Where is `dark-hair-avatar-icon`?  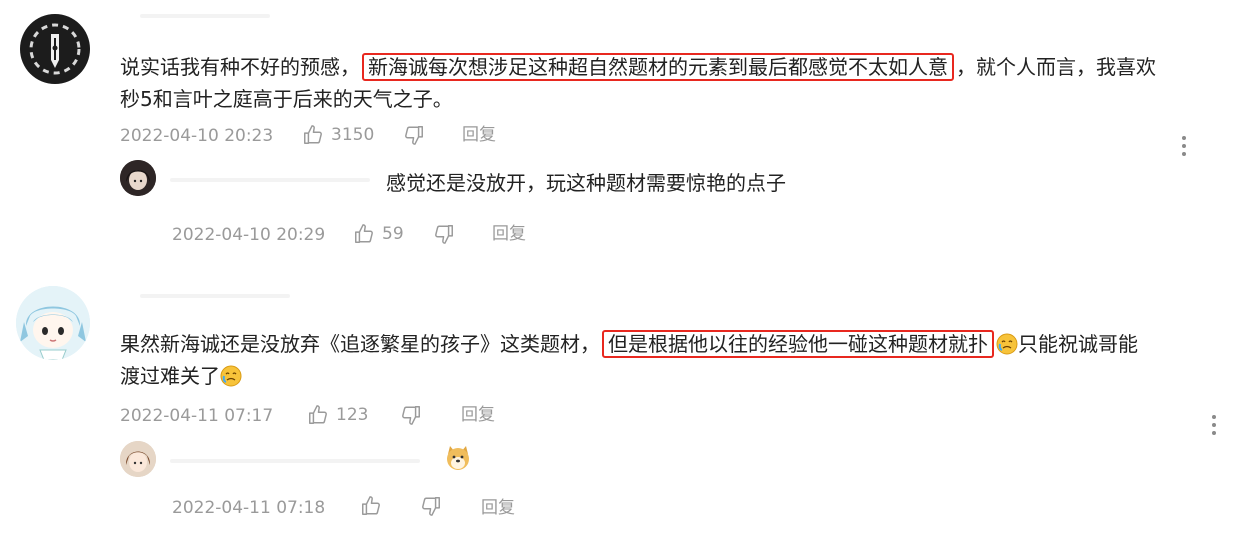
dark-hair-avatar-icon is located at coordinates (138, 178).